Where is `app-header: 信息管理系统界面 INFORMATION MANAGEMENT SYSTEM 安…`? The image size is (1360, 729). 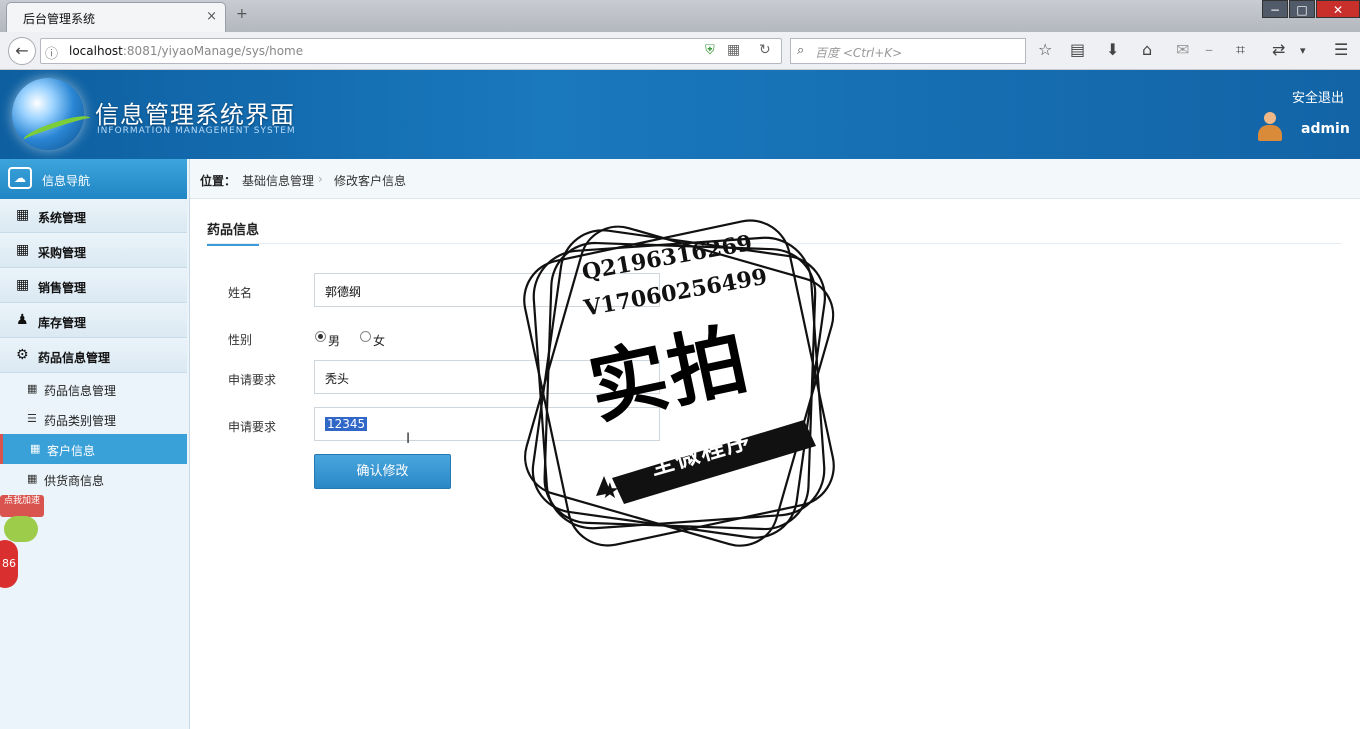
app-header: 信息管理系统界面 INFORMATION MANAGEMENT SYSTEM 安… is located at coordinates (680, 114).